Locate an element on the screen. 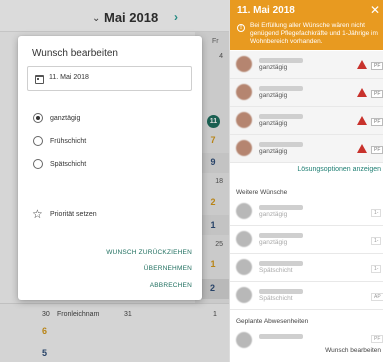 Image resolution: width=383 pixels, height=362 pixels. star-outline-icon: ☆ is located at coordinates (37, 214).